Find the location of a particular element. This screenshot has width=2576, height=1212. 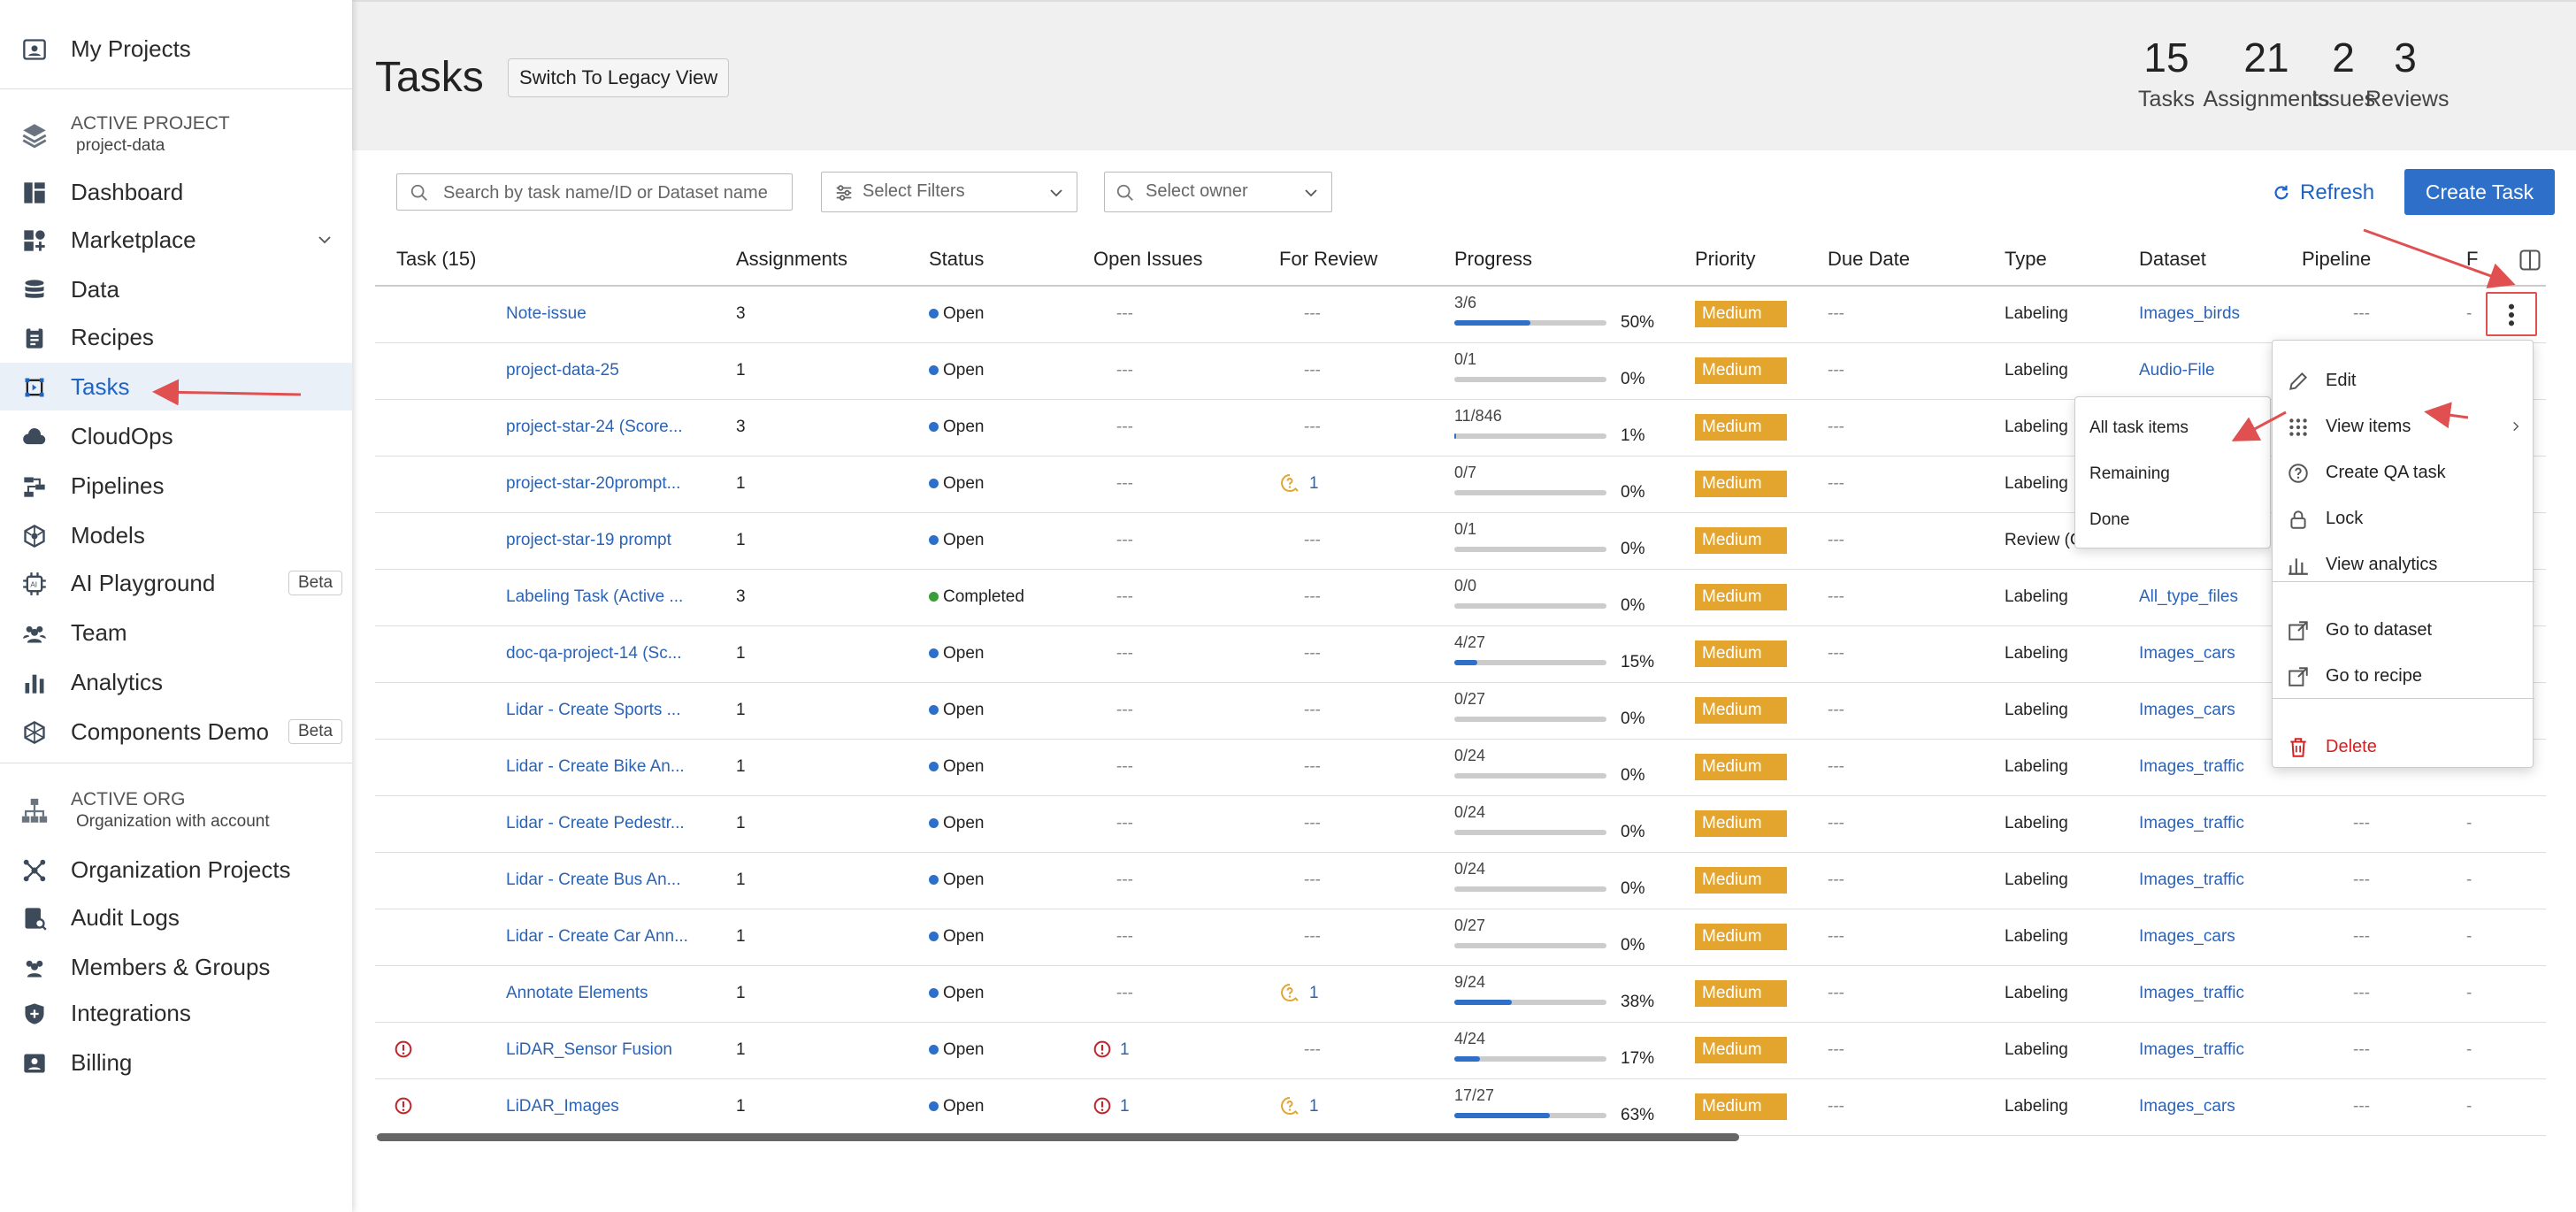

progress-bar is located at coordinates (1530, 945).